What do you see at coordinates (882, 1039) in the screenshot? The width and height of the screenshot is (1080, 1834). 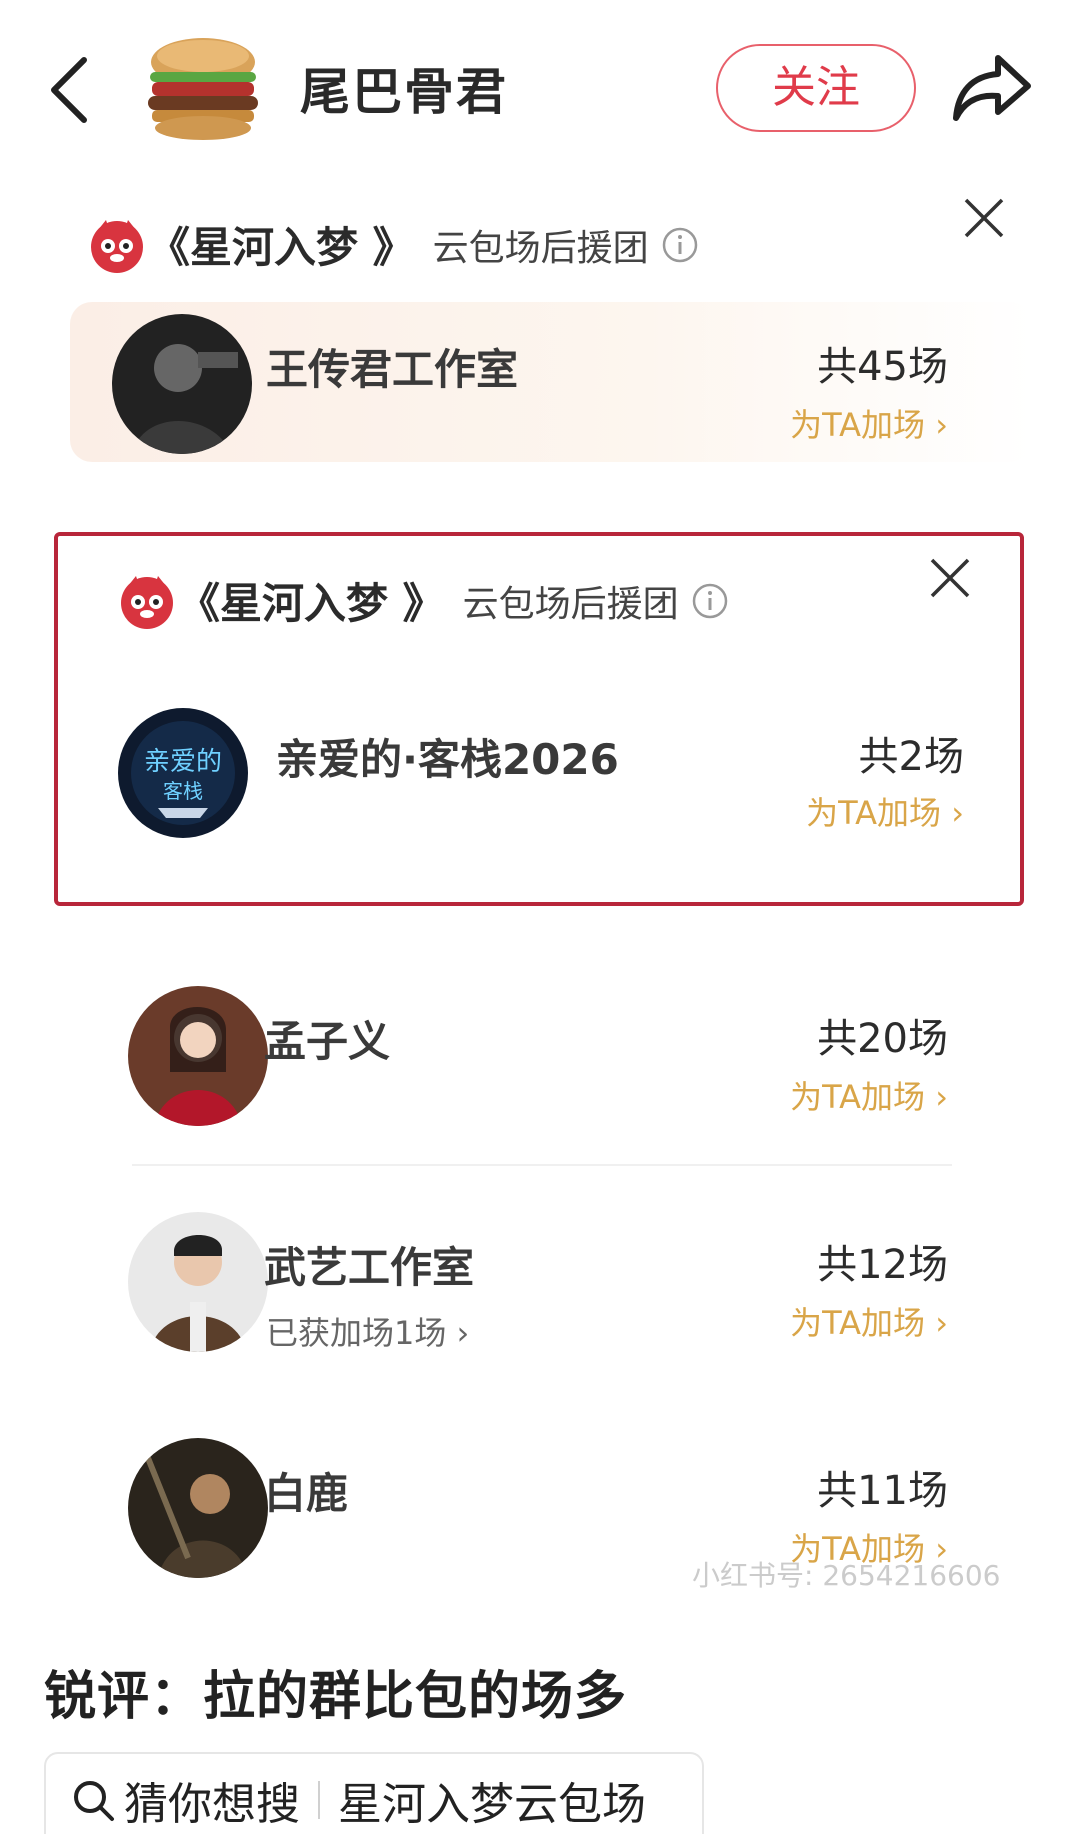 I see `row-count: 共20场` at bounding box center [882, 1039].